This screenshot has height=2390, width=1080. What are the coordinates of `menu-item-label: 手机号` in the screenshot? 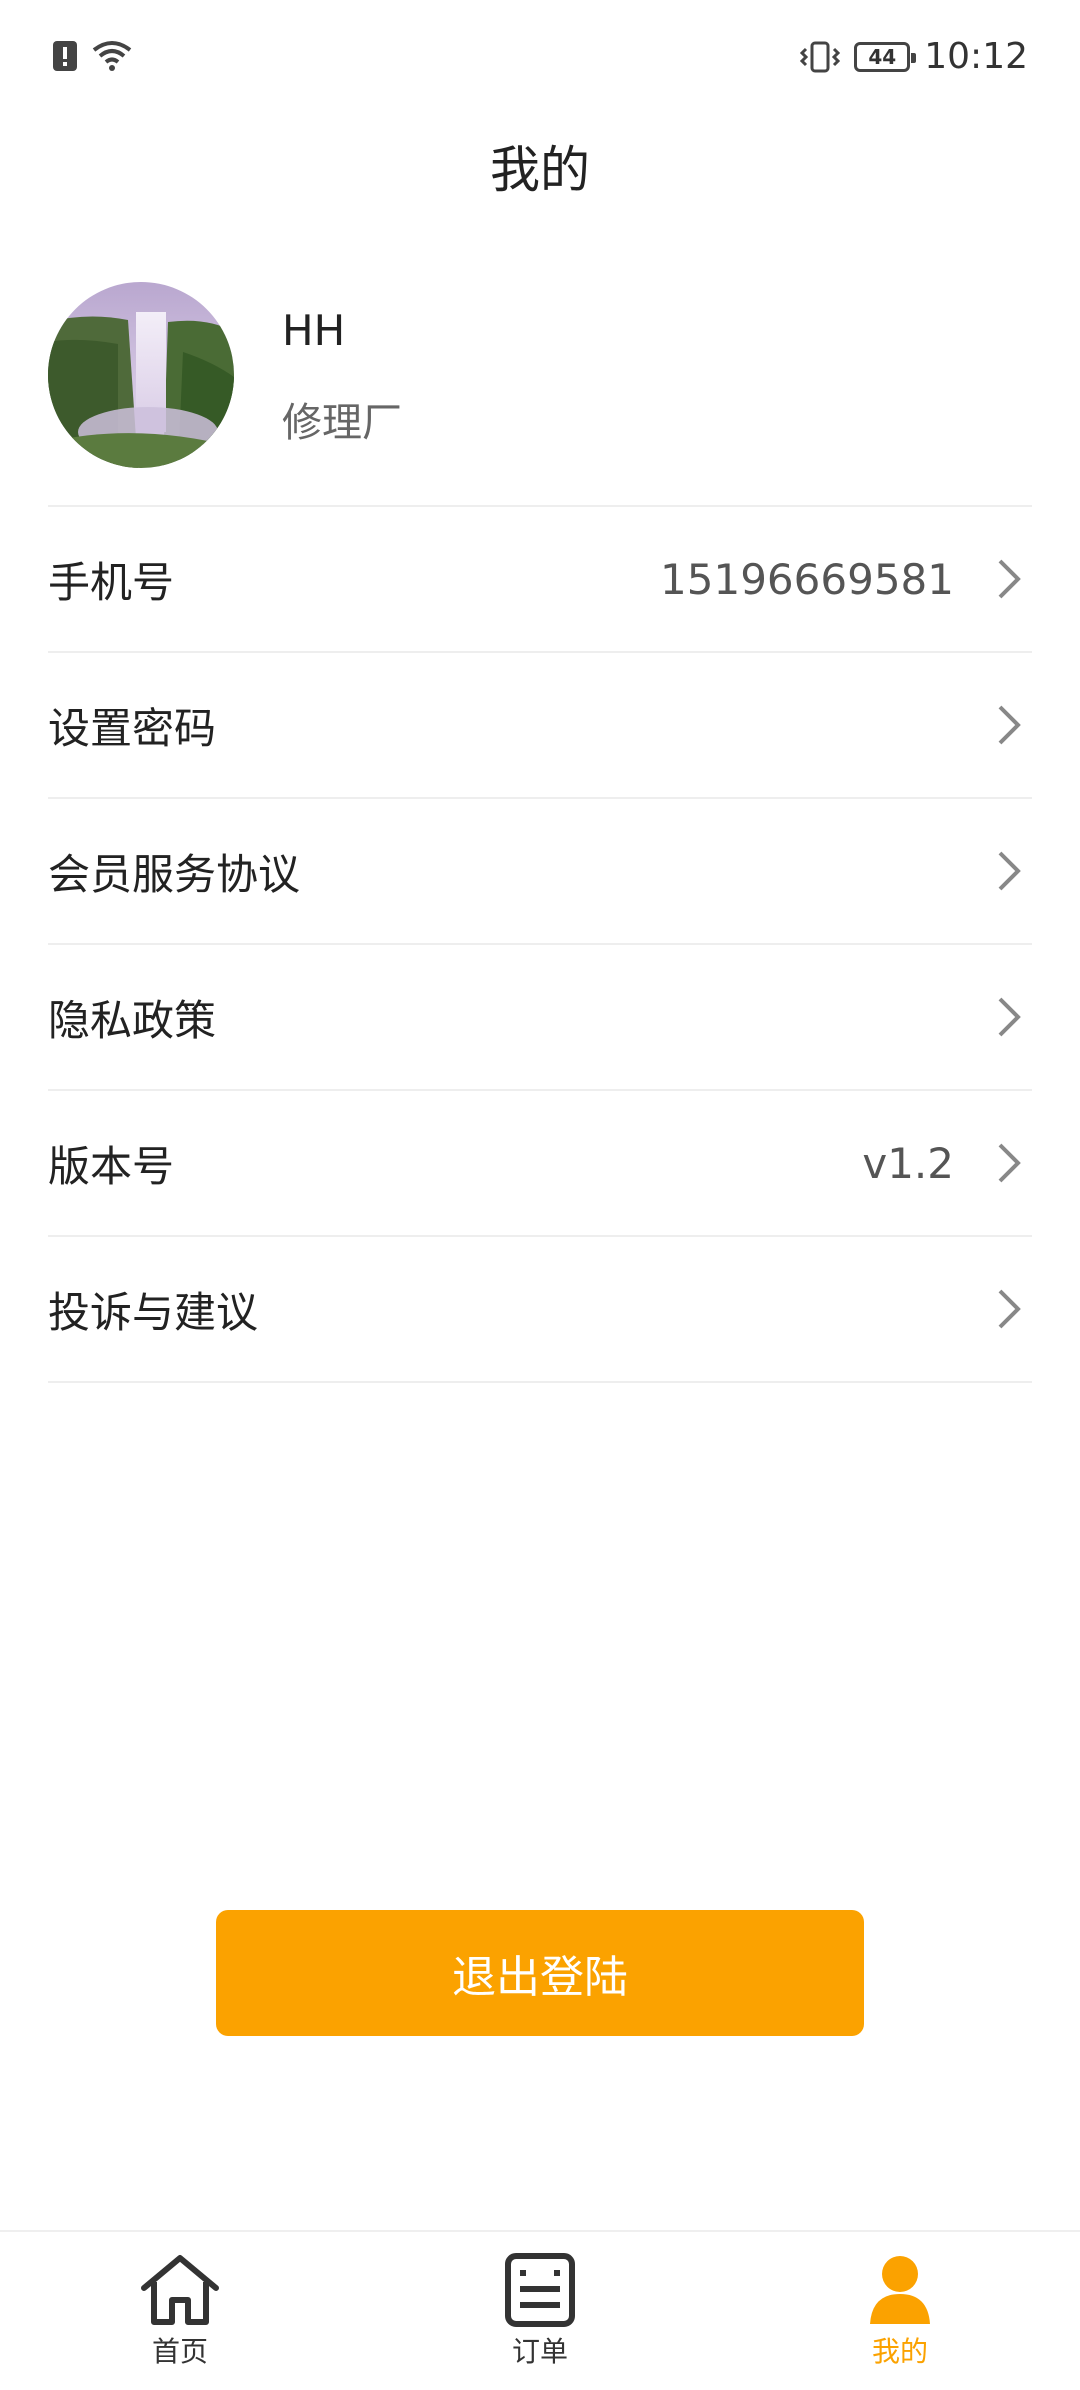 It's located at (111, 582).